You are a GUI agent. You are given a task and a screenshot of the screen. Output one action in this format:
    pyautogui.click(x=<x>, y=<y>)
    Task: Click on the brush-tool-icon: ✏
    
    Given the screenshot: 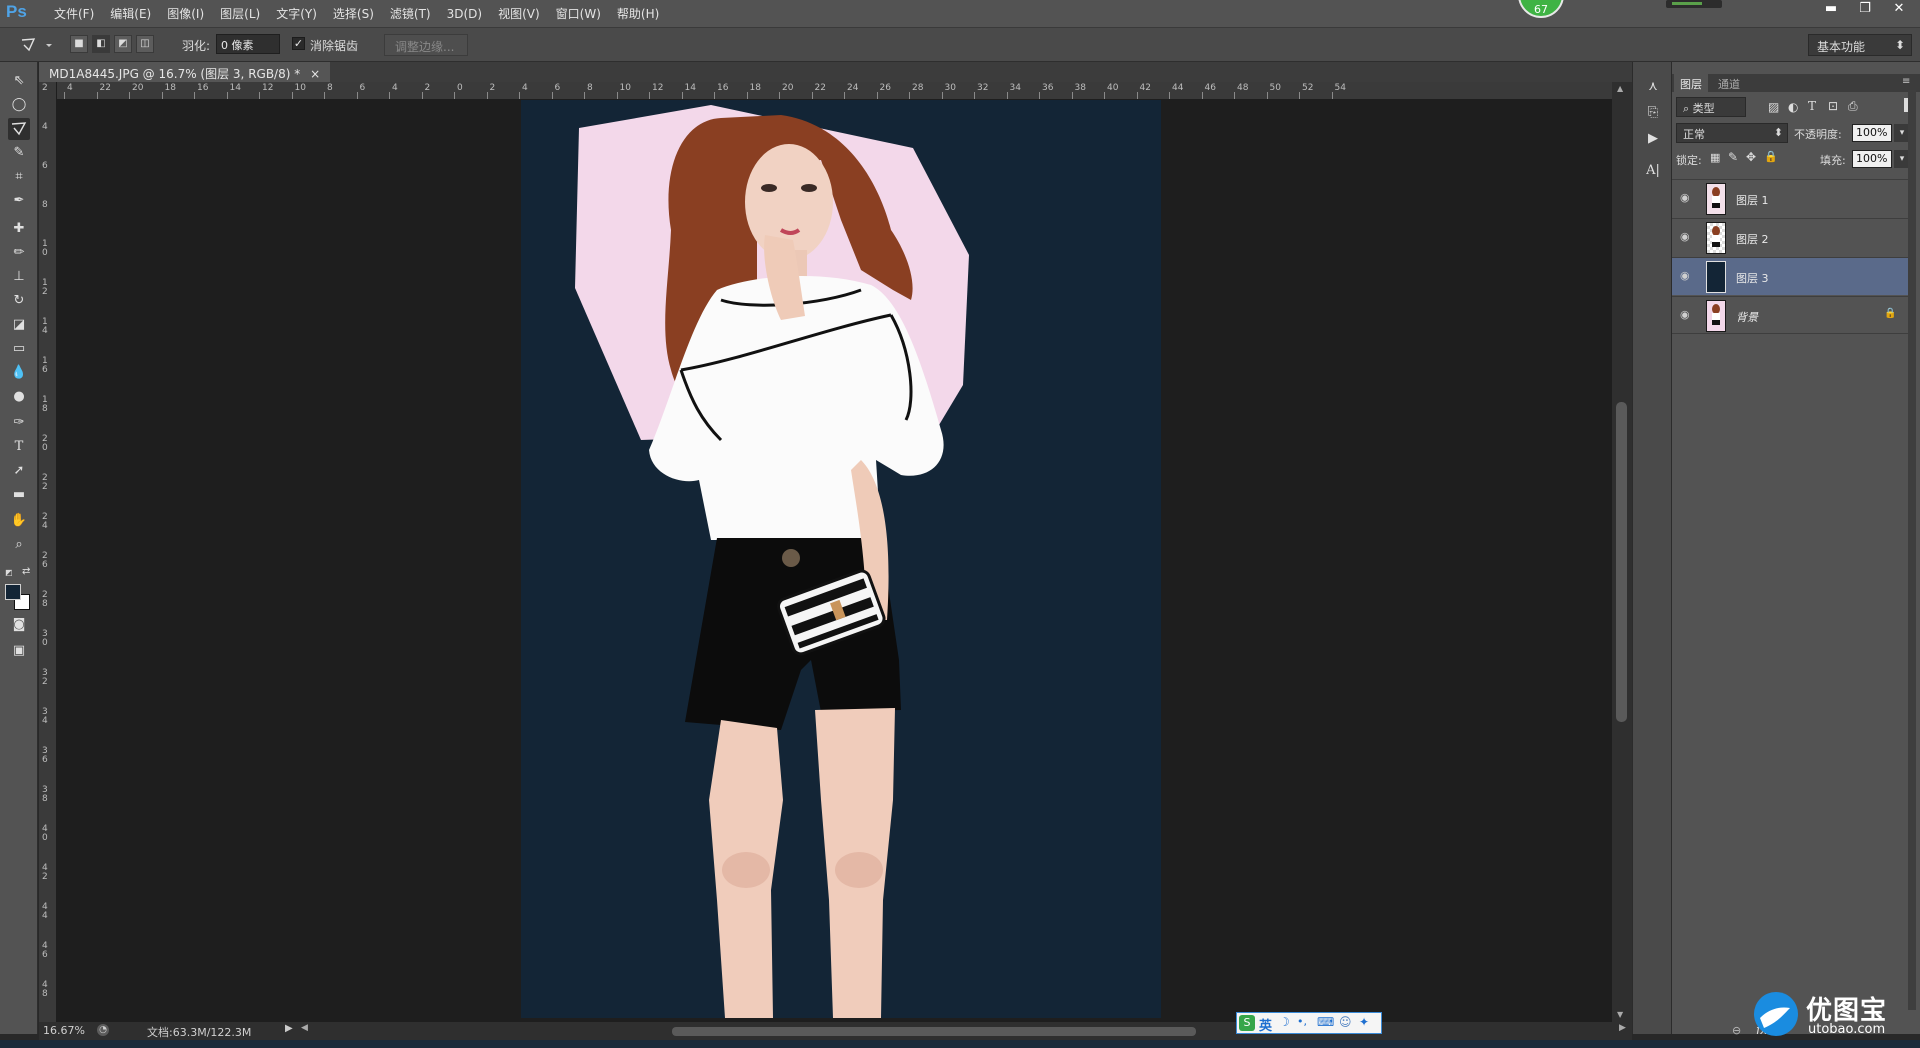 What is the action you would take?
    pyautogui.click(x=19, y=253)
    